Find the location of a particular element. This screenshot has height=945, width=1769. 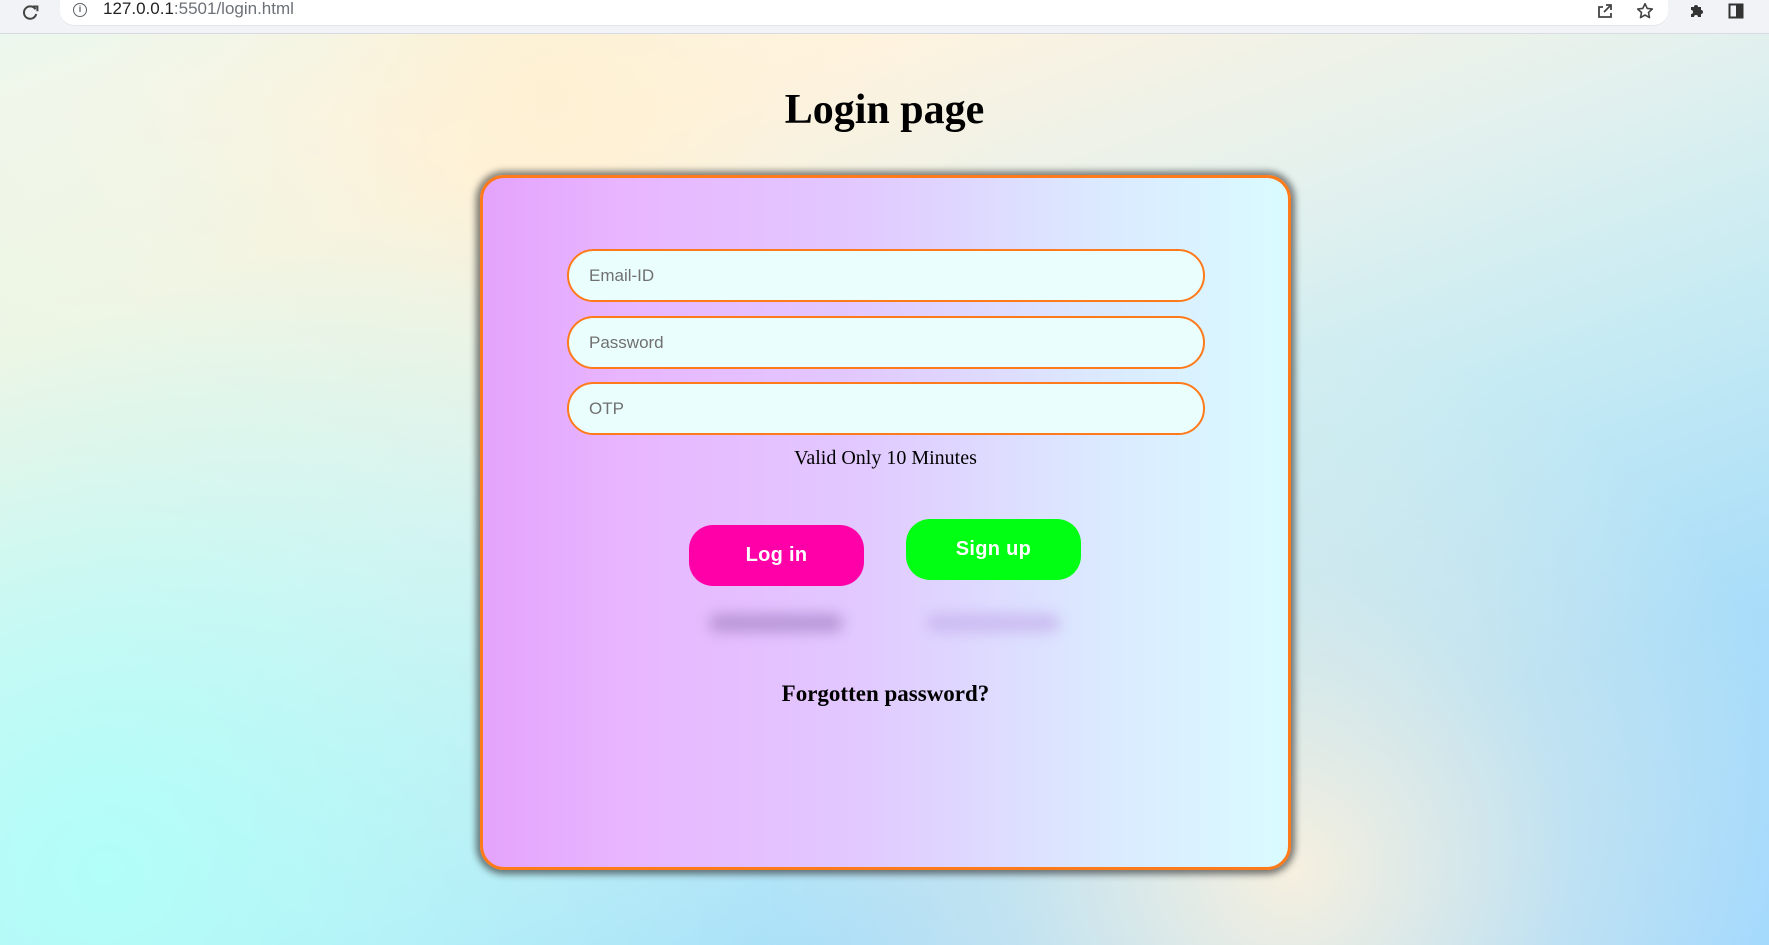

browser-extension-icons is located at coordinates (1716, 11).